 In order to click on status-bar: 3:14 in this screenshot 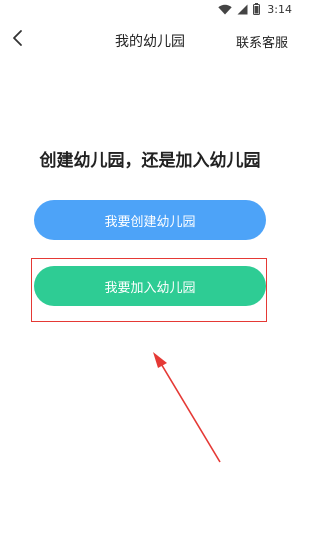, I will do `click(150, 9)`.